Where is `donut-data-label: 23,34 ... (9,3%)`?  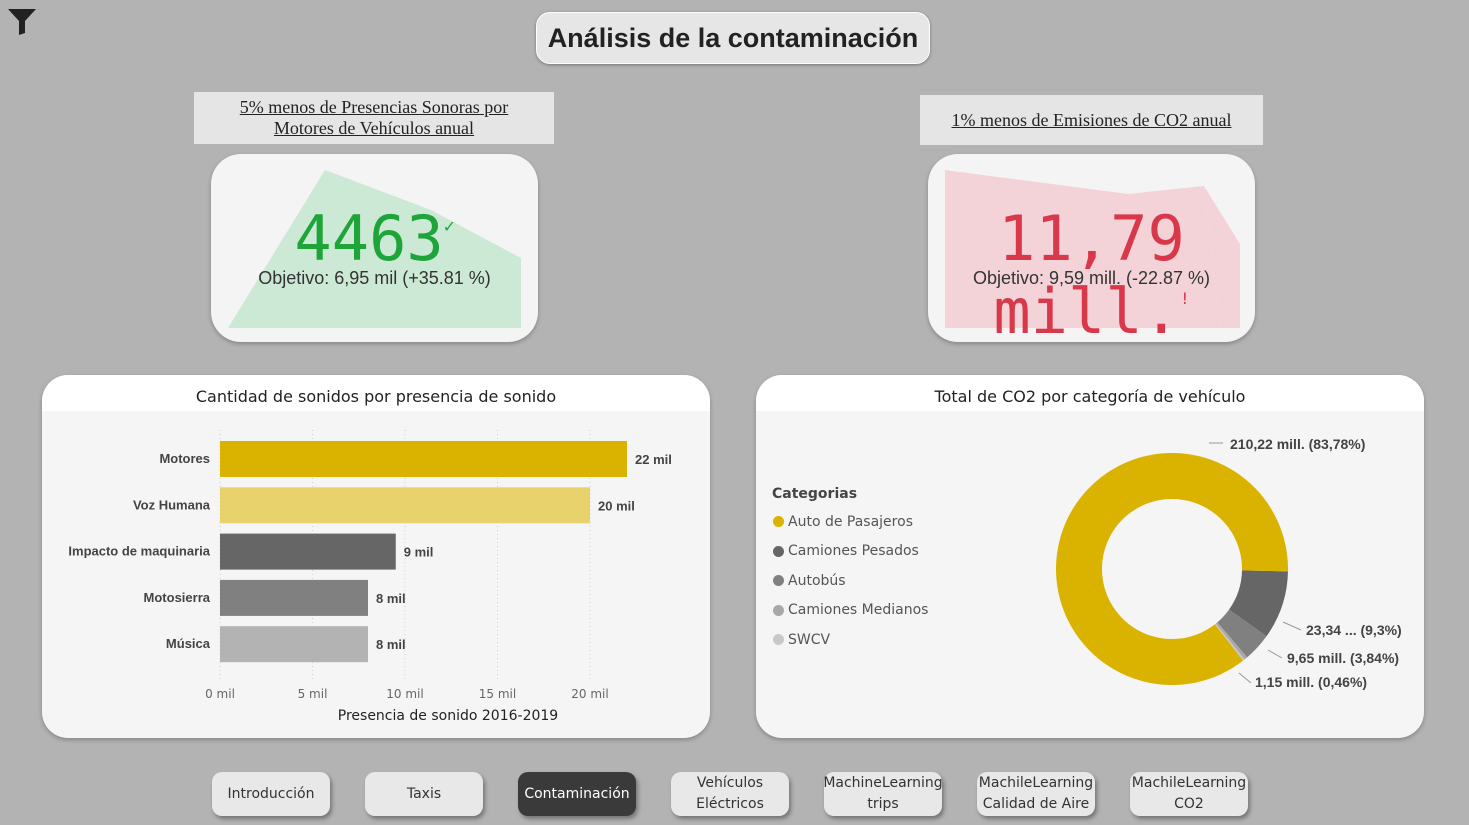 donut-data-label: 23,34 ... (9,3%) is located at coordinates (1354, 630).